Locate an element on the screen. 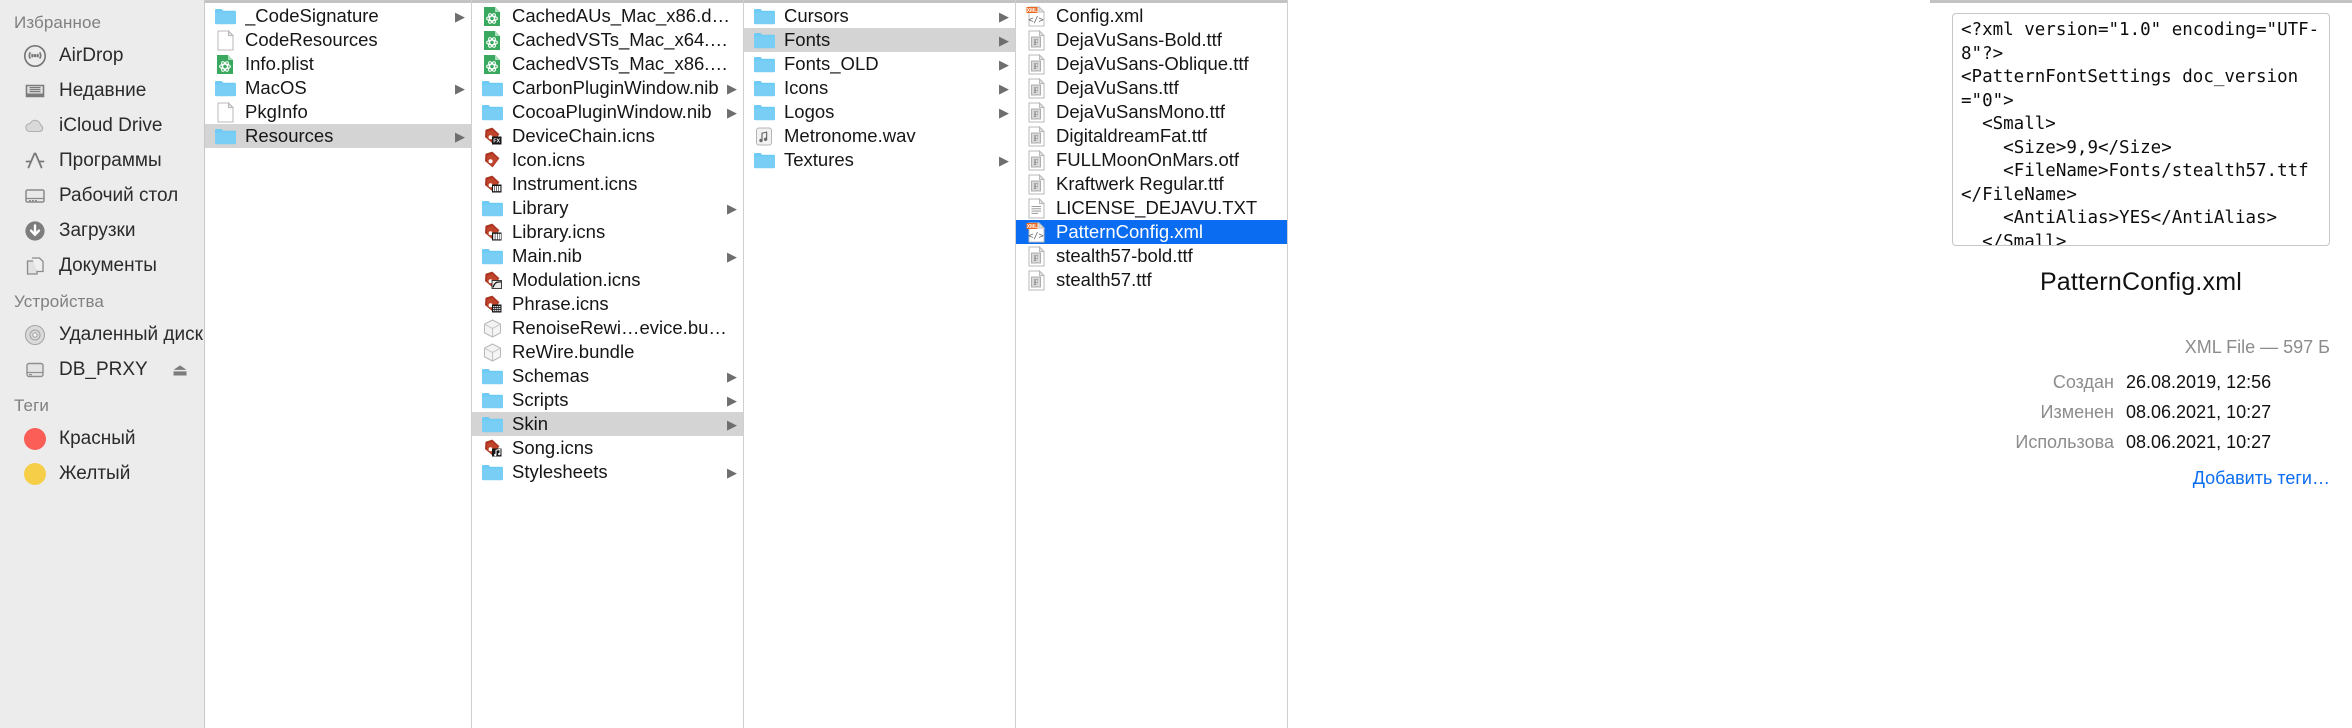 The width and height of the screenshot is (2352, 728). metadata-row: Изменен 08.06.2021, 10:27 is located at coordinates (2139, 412).